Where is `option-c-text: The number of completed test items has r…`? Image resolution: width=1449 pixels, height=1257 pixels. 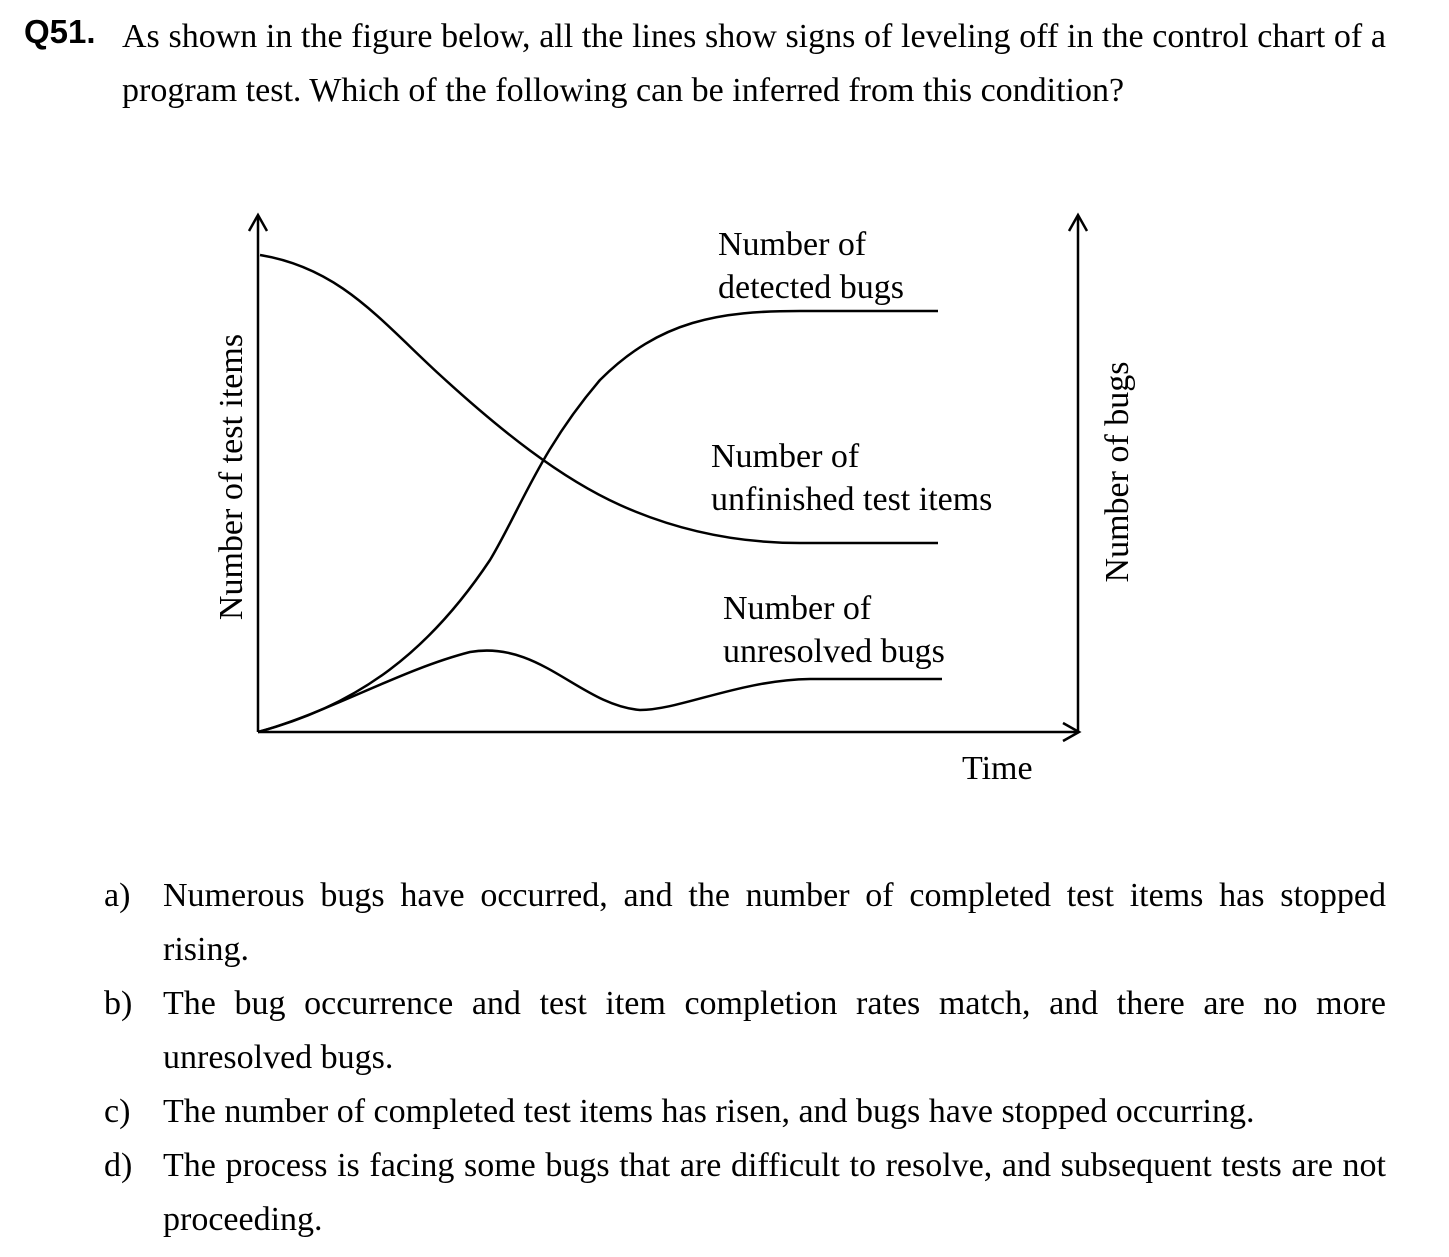
option-c-text: The number of completed test items has r… is located at coordinates (709, 1111).